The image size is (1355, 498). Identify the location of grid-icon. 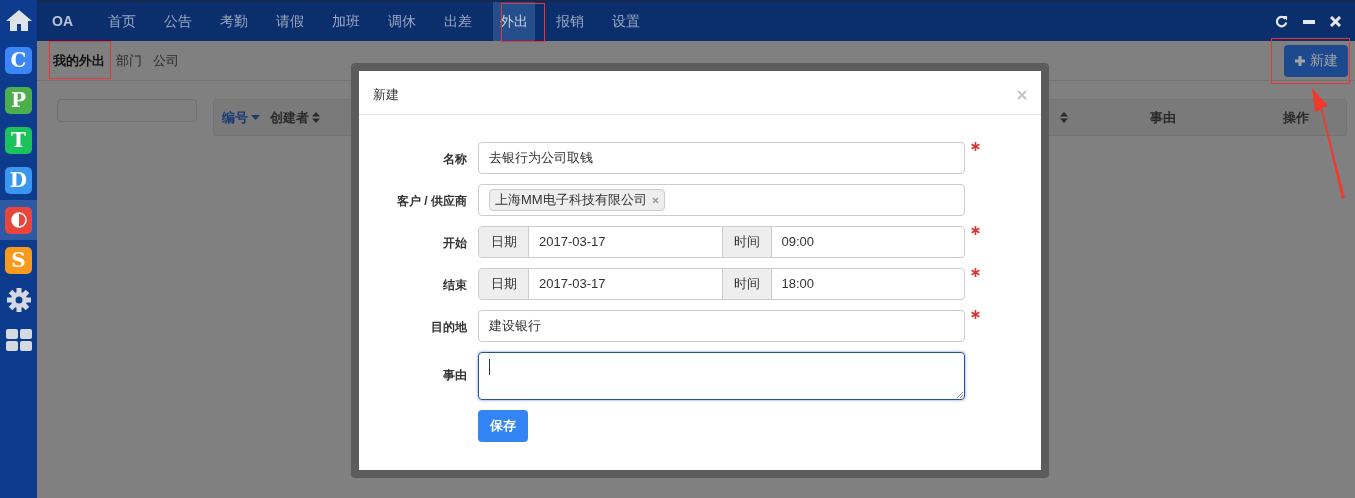
(18, 340).